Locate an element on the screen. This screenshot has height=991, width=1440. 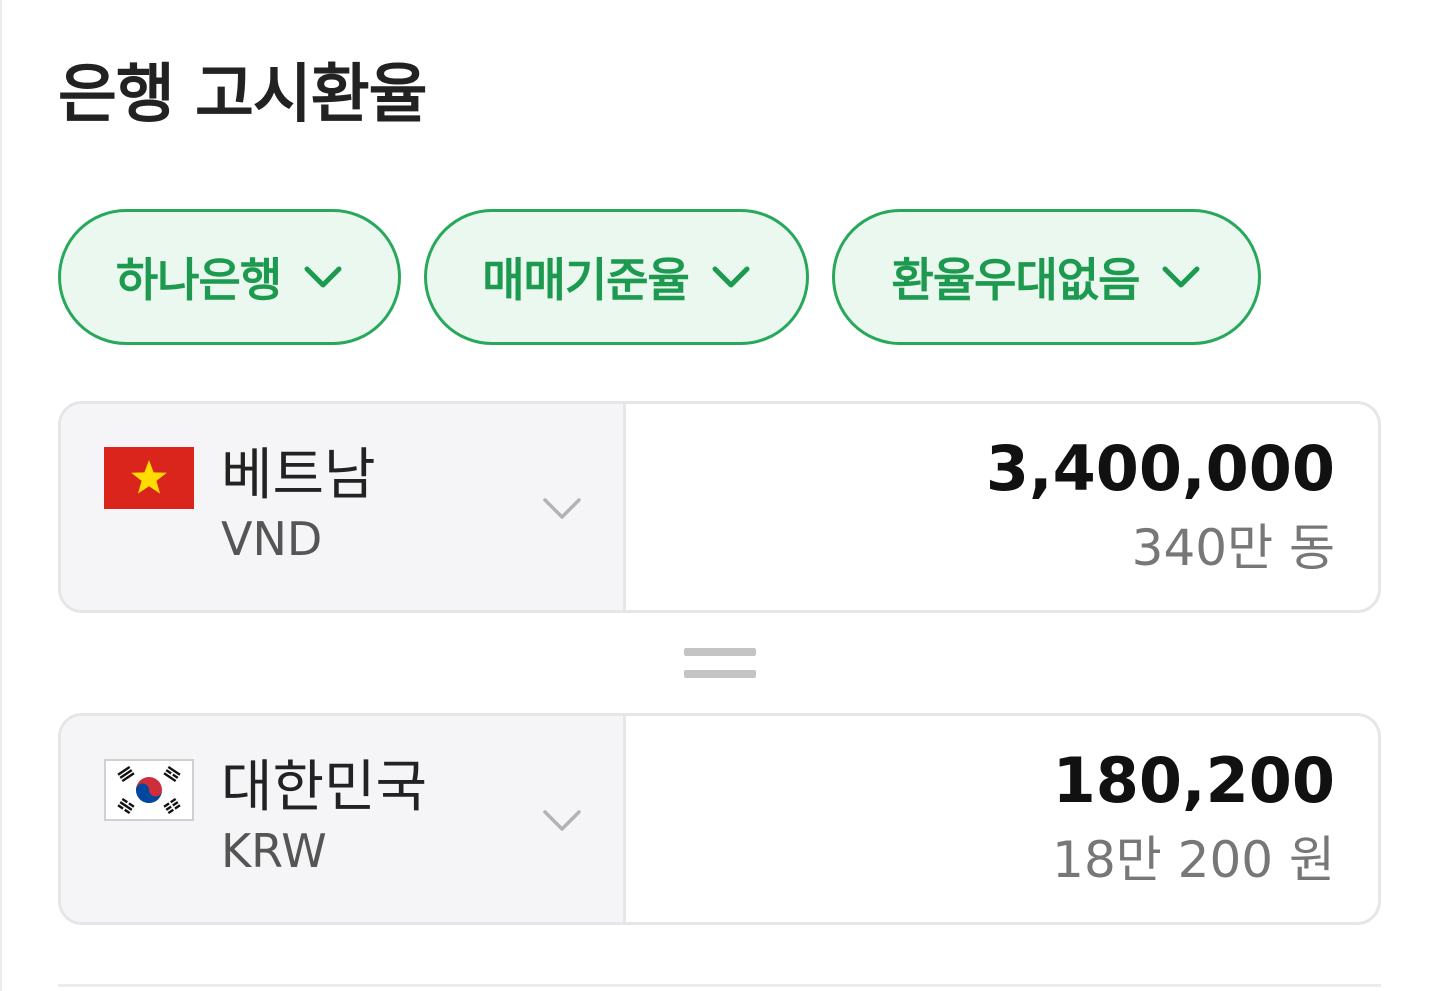
from-currency-select: 베트남 VND is located at coordinates (343, 507).